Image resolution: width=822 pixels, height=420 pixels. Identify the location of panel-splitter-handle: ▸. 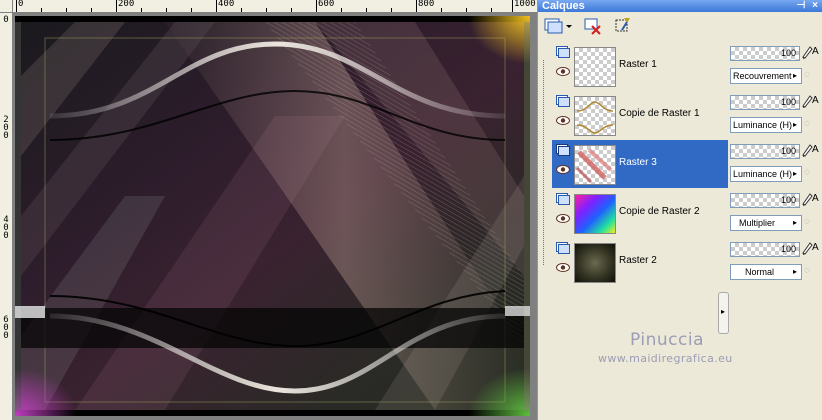
(723, 313).